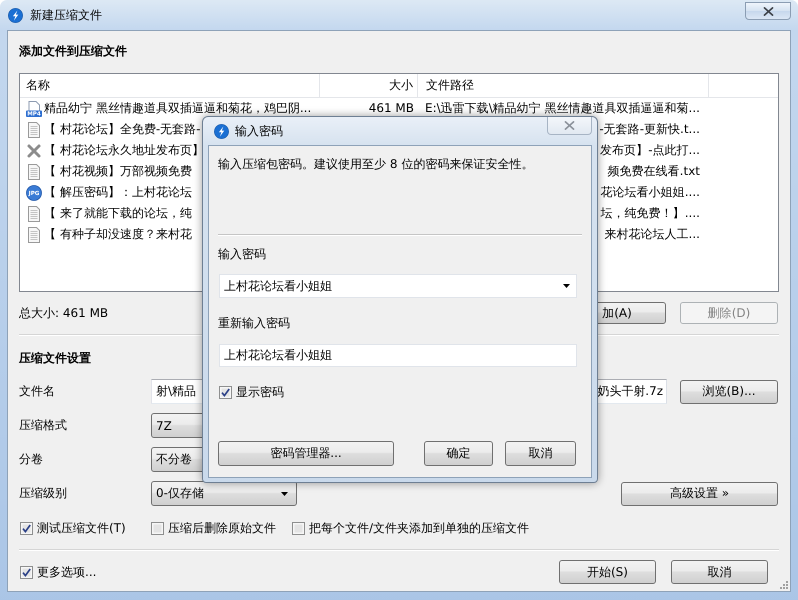 Image resolution: width=798 pixels, height=600 pixels. What do you see at coordinates (783, 584) in the screenshot?
I see `resize-grip-icon` at bounding box center [783, 584].